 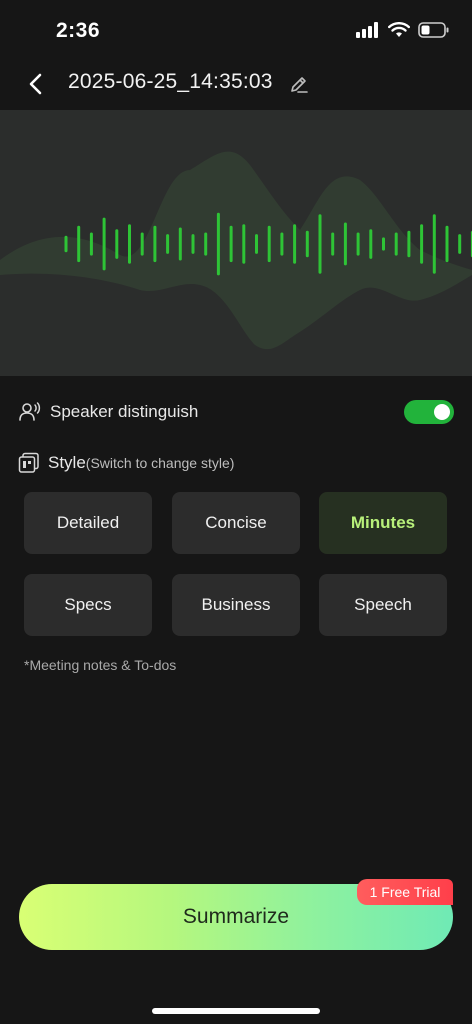 I want to click on back-button, so click(x=35, y=84).